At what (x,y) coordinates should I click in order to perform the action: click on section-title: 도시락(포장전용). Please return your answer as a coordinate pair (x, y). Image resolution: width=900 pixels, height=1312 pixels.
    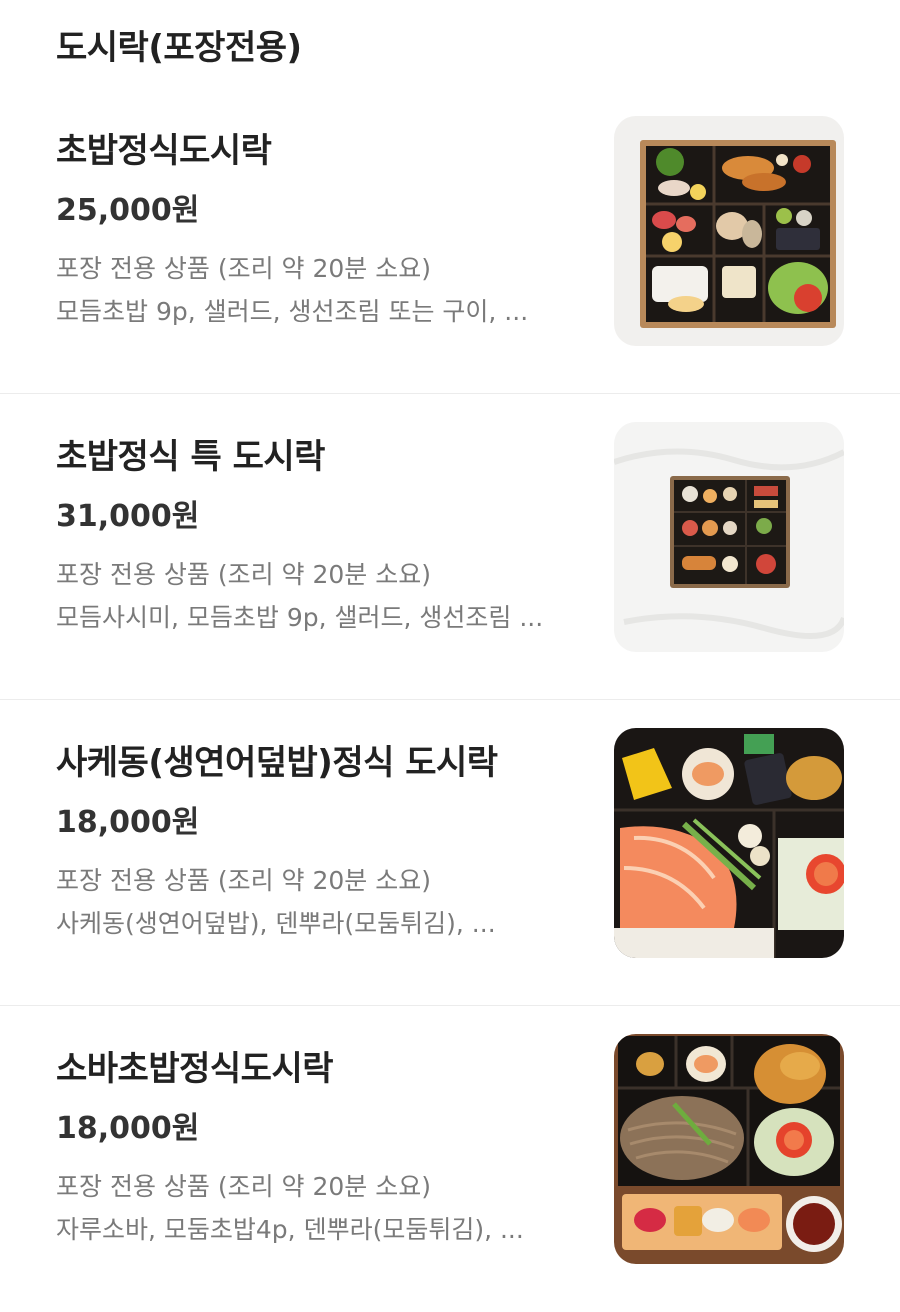
    Looking at the image, I should click on (179, 48).